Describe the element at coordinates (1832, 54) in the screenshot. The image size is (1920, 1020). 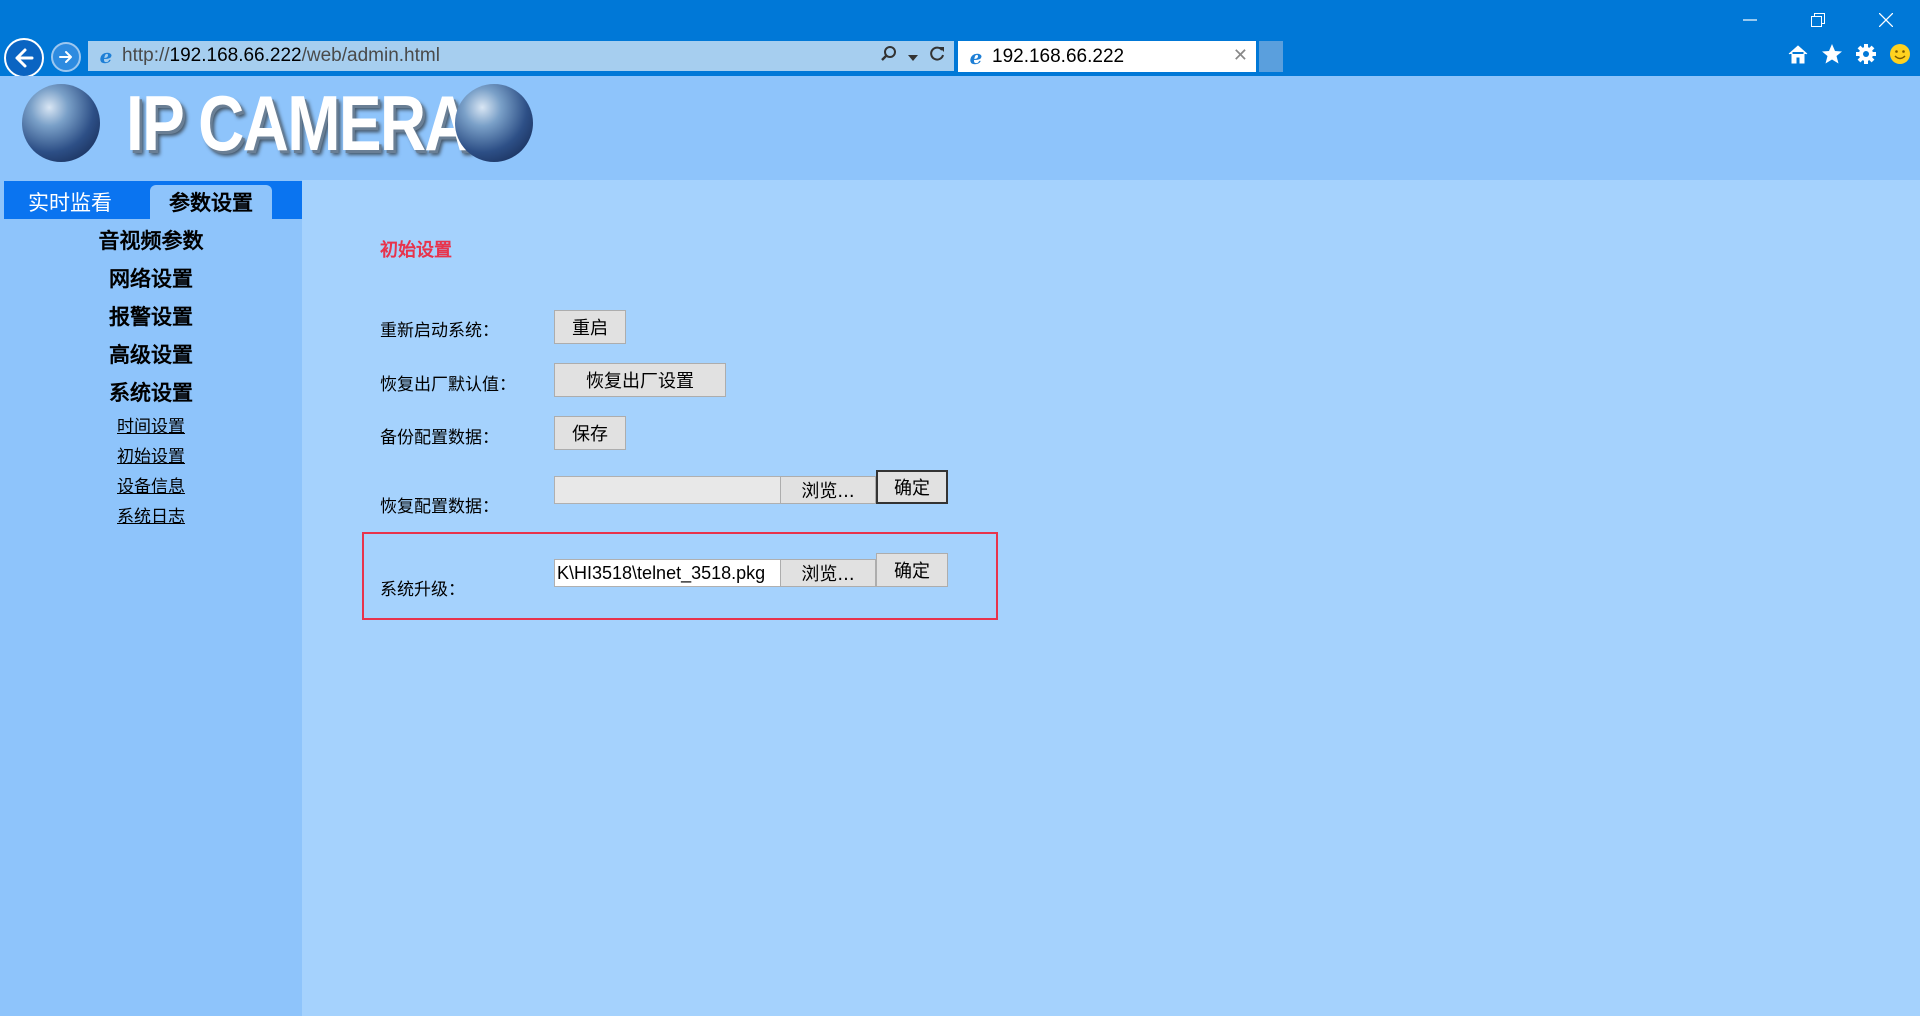
I see `favorites-star-icon` at that location.